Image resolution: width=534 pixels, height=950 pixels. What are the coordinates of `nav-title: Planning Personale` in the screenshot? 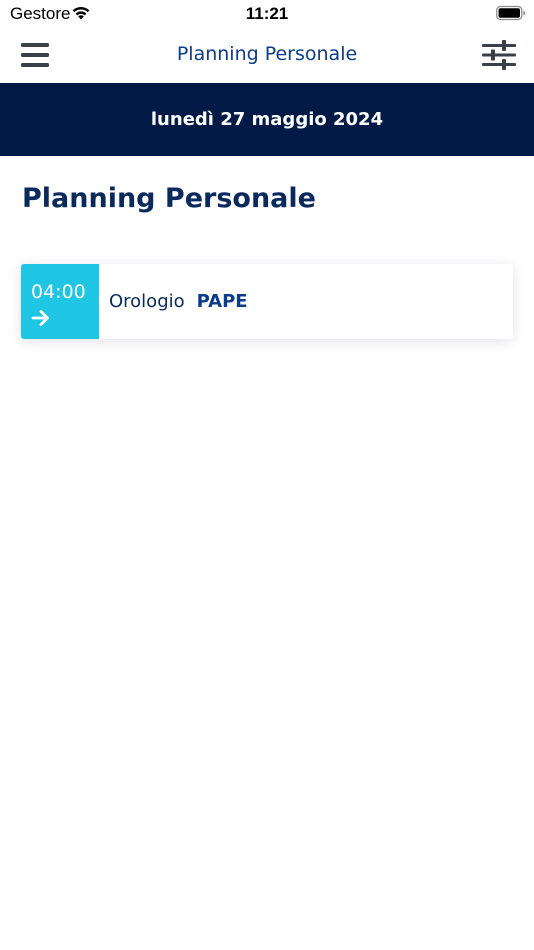 It's located at (267, 54).